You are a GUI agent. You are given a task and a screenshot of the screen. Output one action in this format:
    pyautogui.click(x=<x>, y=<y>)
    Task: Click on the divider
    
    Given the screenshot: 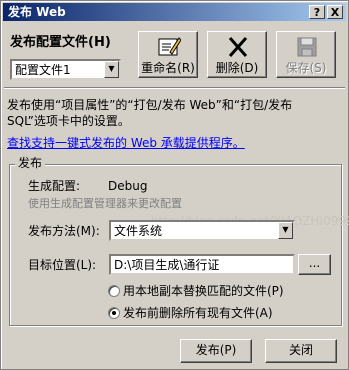 What is the action you would take?
    pyautogui.click(x=174, y=88)
    